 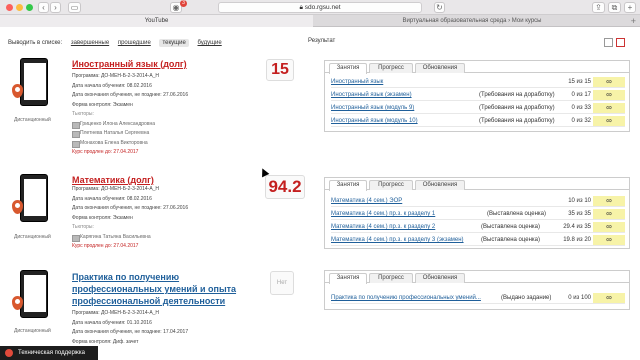 What do you see at coordinates (439, 7) in the screenshot?
I see `reload-icon: ↻` at bounding box center [439, 7].